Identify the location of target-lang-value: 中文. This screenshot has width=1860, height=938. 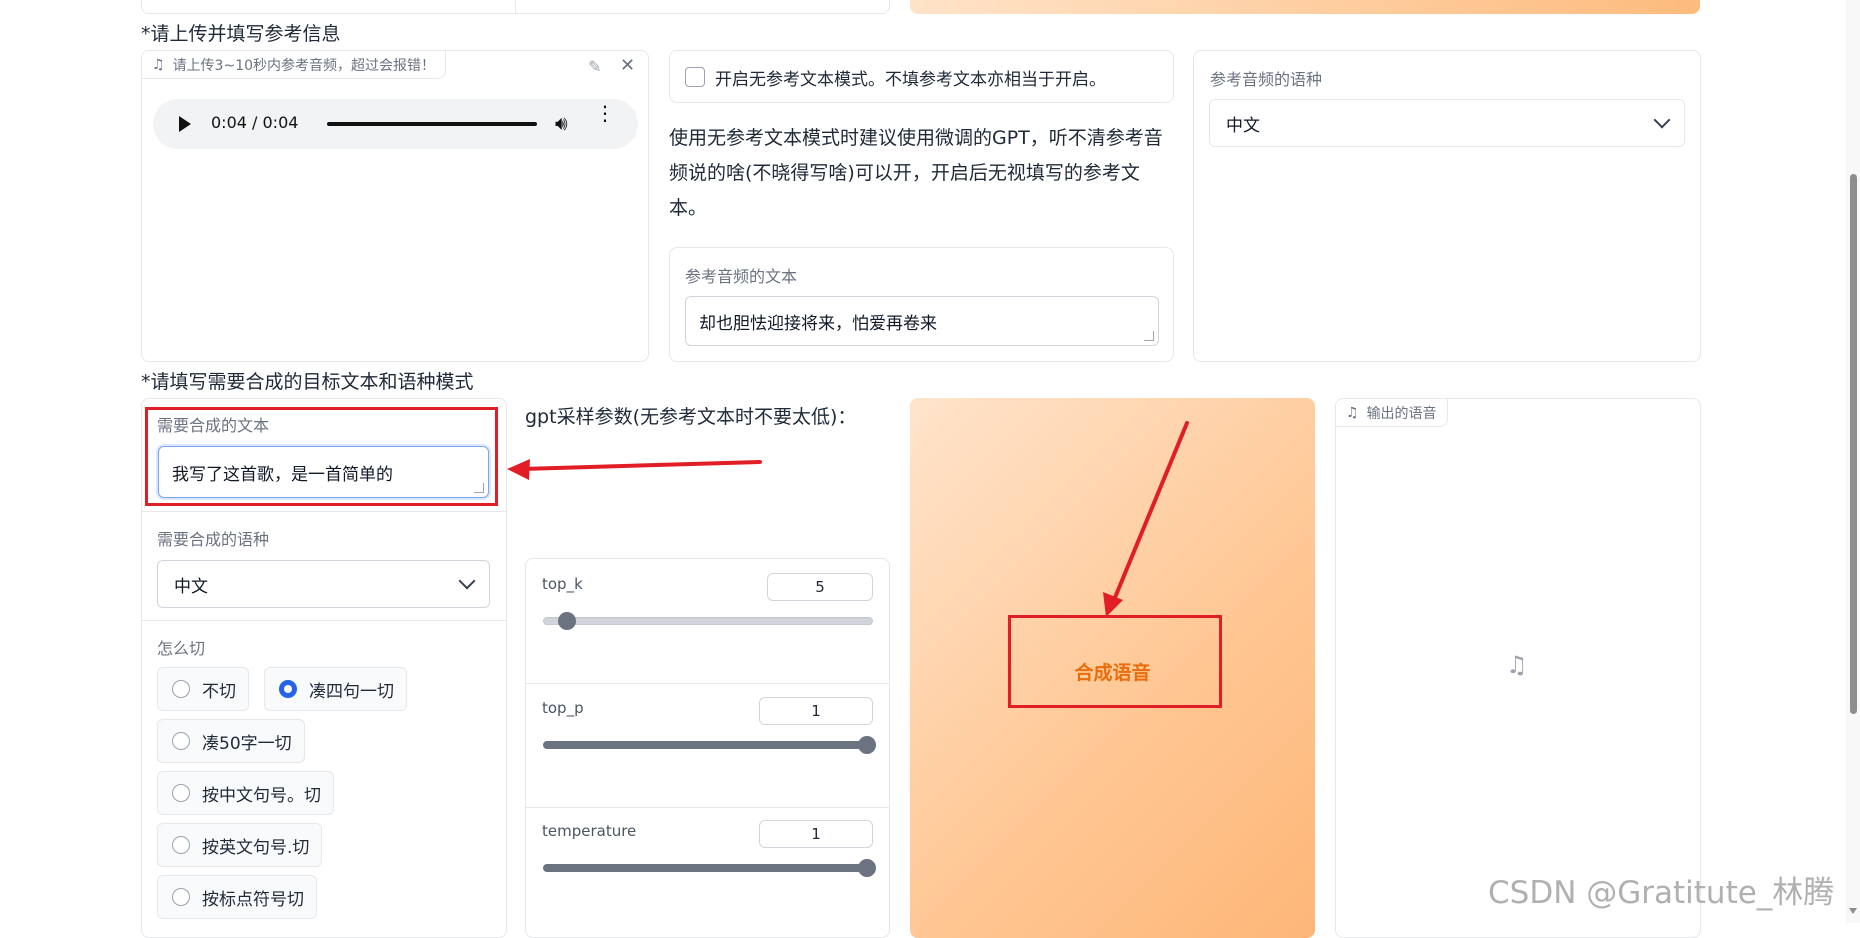
(191, 586).